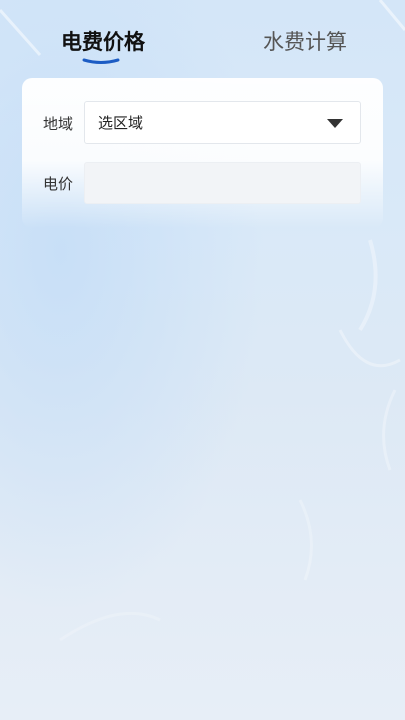 Image resolution: width=405 pixels, height=720 pixels. I want to click on tab-bar: 电费价格 水费计算, so click(202, 39).